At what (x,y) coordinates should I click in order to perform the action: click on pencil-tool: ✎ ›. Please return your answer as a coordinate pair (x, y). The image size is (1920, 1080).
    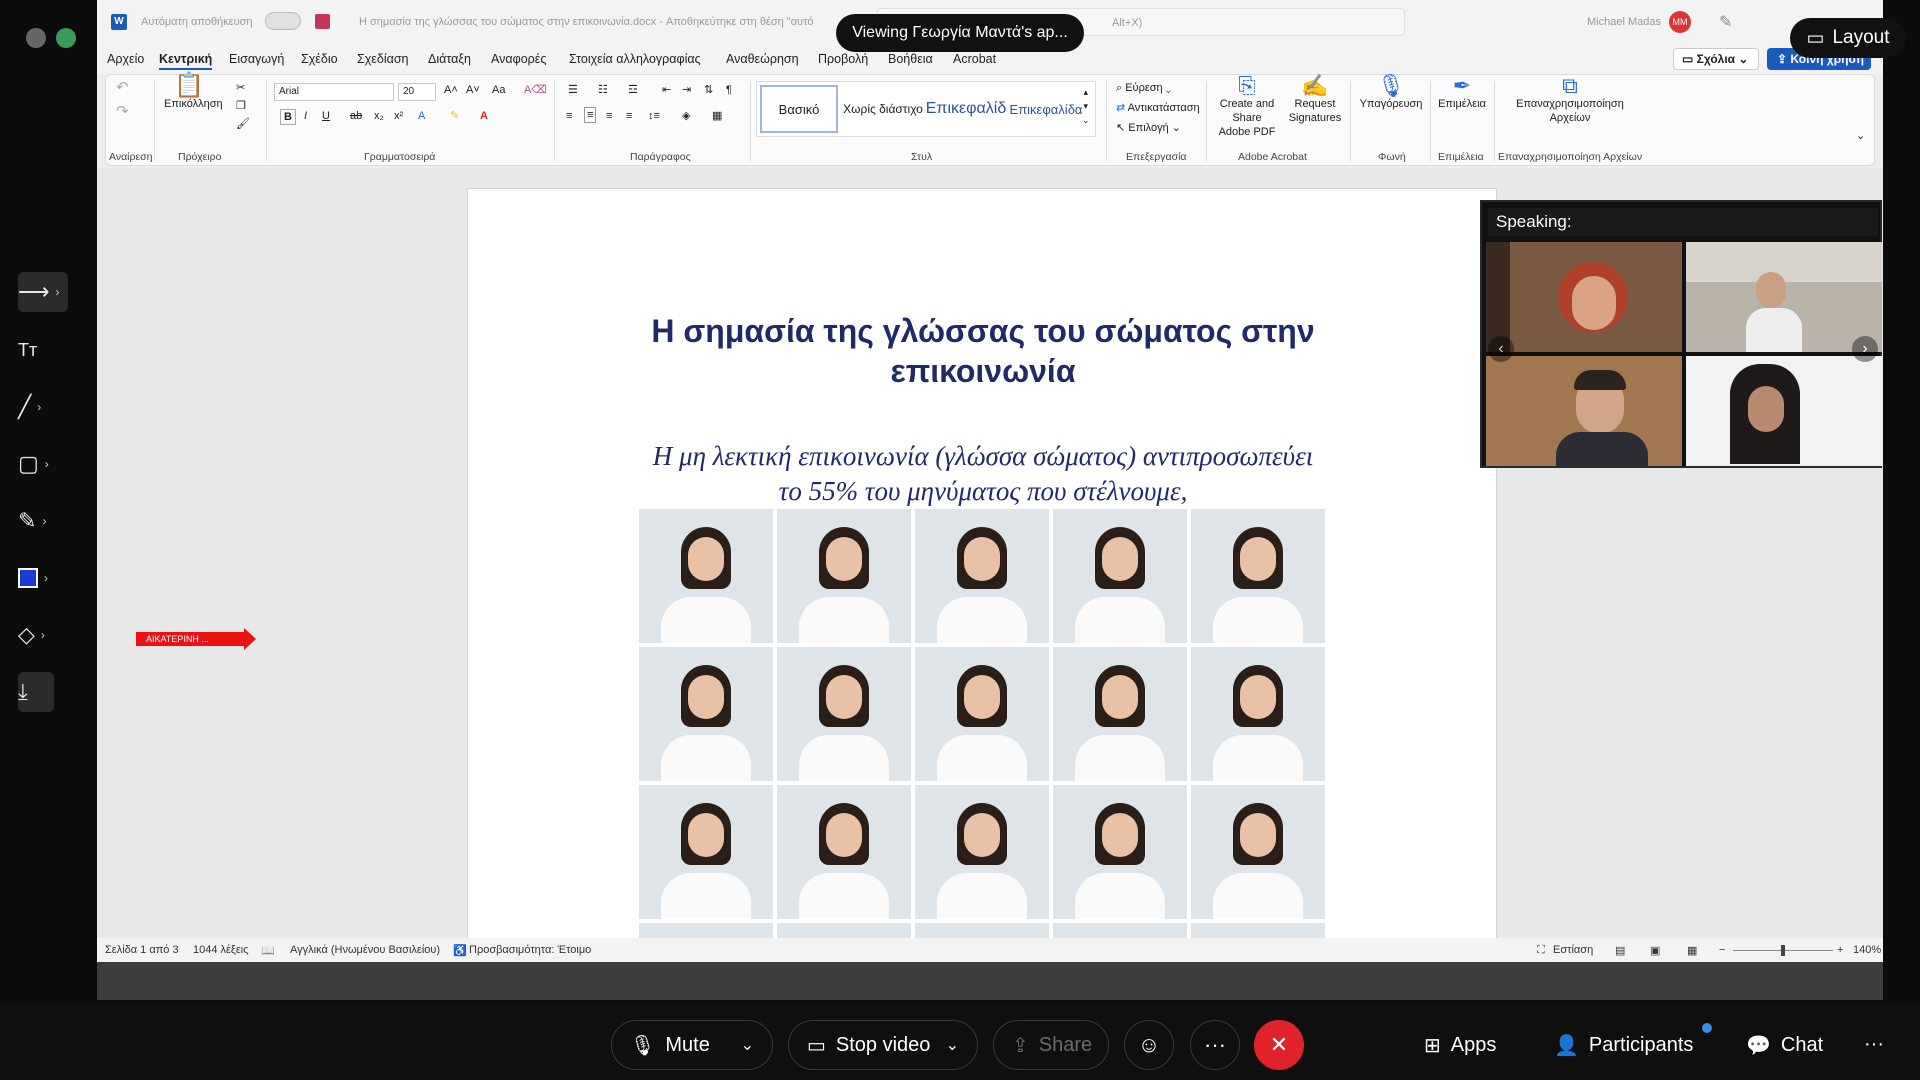
    Looking at the image, I should click on (43, 521).